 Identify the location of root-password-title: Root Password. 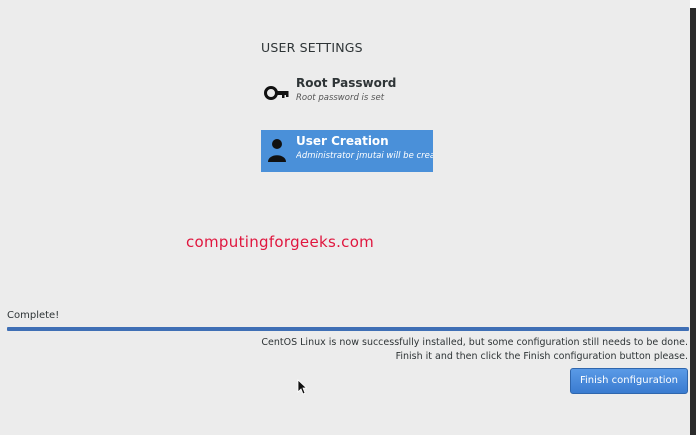
(346, 83).